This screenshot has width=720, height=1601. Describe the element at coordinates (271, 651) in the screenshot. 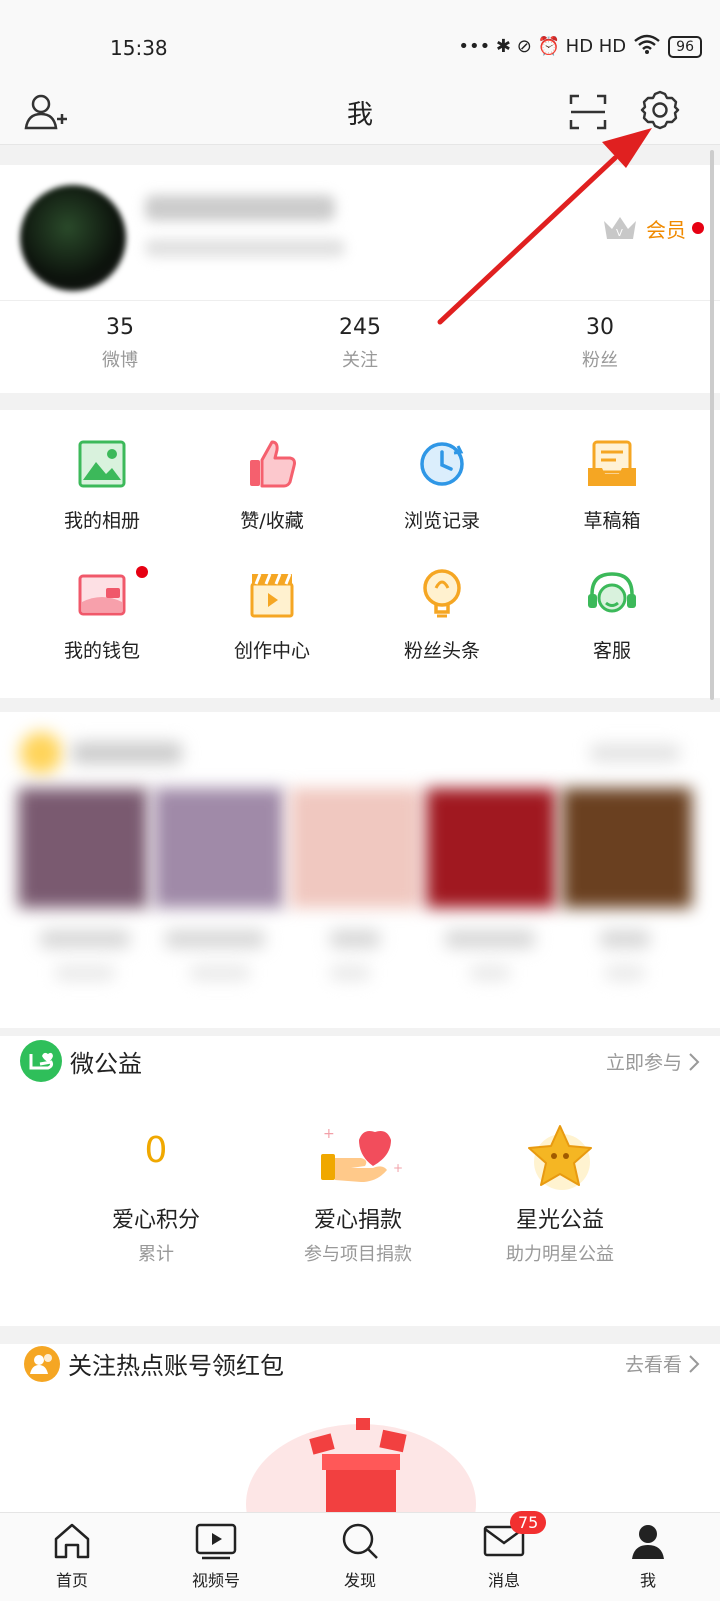

I see `grid-label: 创作中心` at that location.